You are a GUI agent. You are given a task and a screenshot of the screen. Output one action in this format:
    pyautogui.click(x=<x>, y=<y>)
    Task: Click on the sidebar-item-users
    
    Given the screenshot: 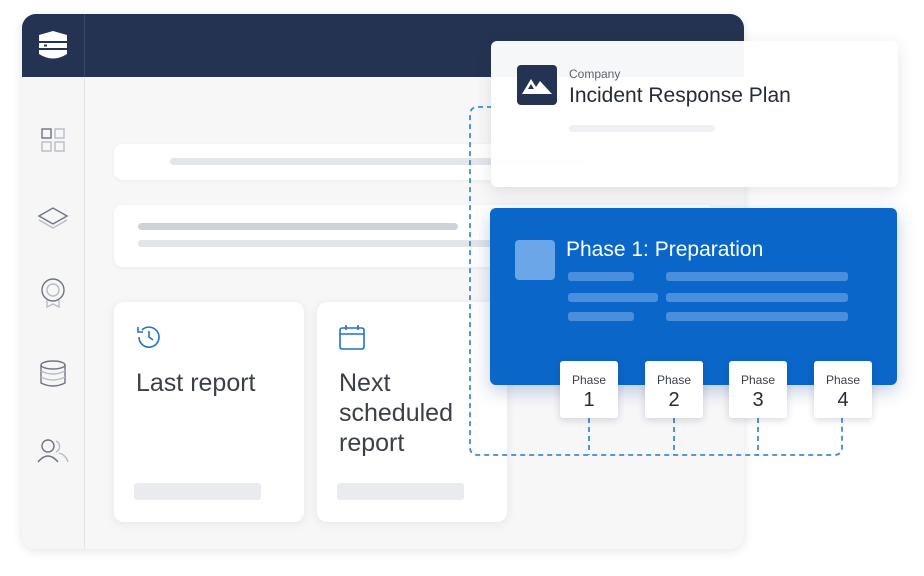 What is the action you would take?
    pyautogui.click(x=53, y=451)
    